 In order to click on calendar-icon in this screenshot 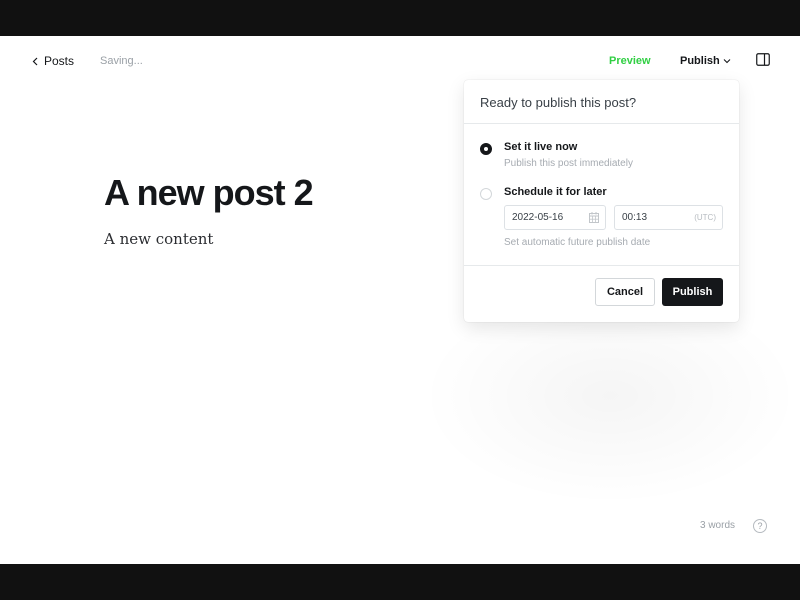, I will do `click(594, 217)`.